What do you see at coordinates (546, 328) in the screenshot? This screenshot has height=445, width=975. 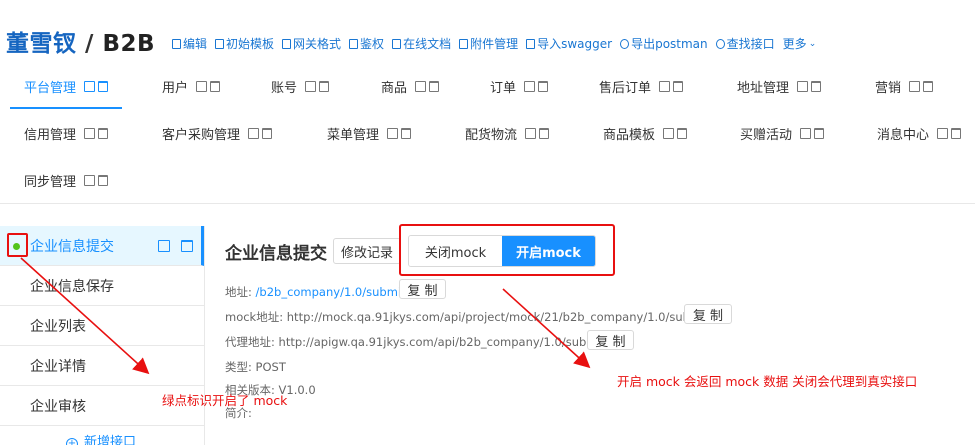 I see `mock-arrow` at bounding box center [546, 328].